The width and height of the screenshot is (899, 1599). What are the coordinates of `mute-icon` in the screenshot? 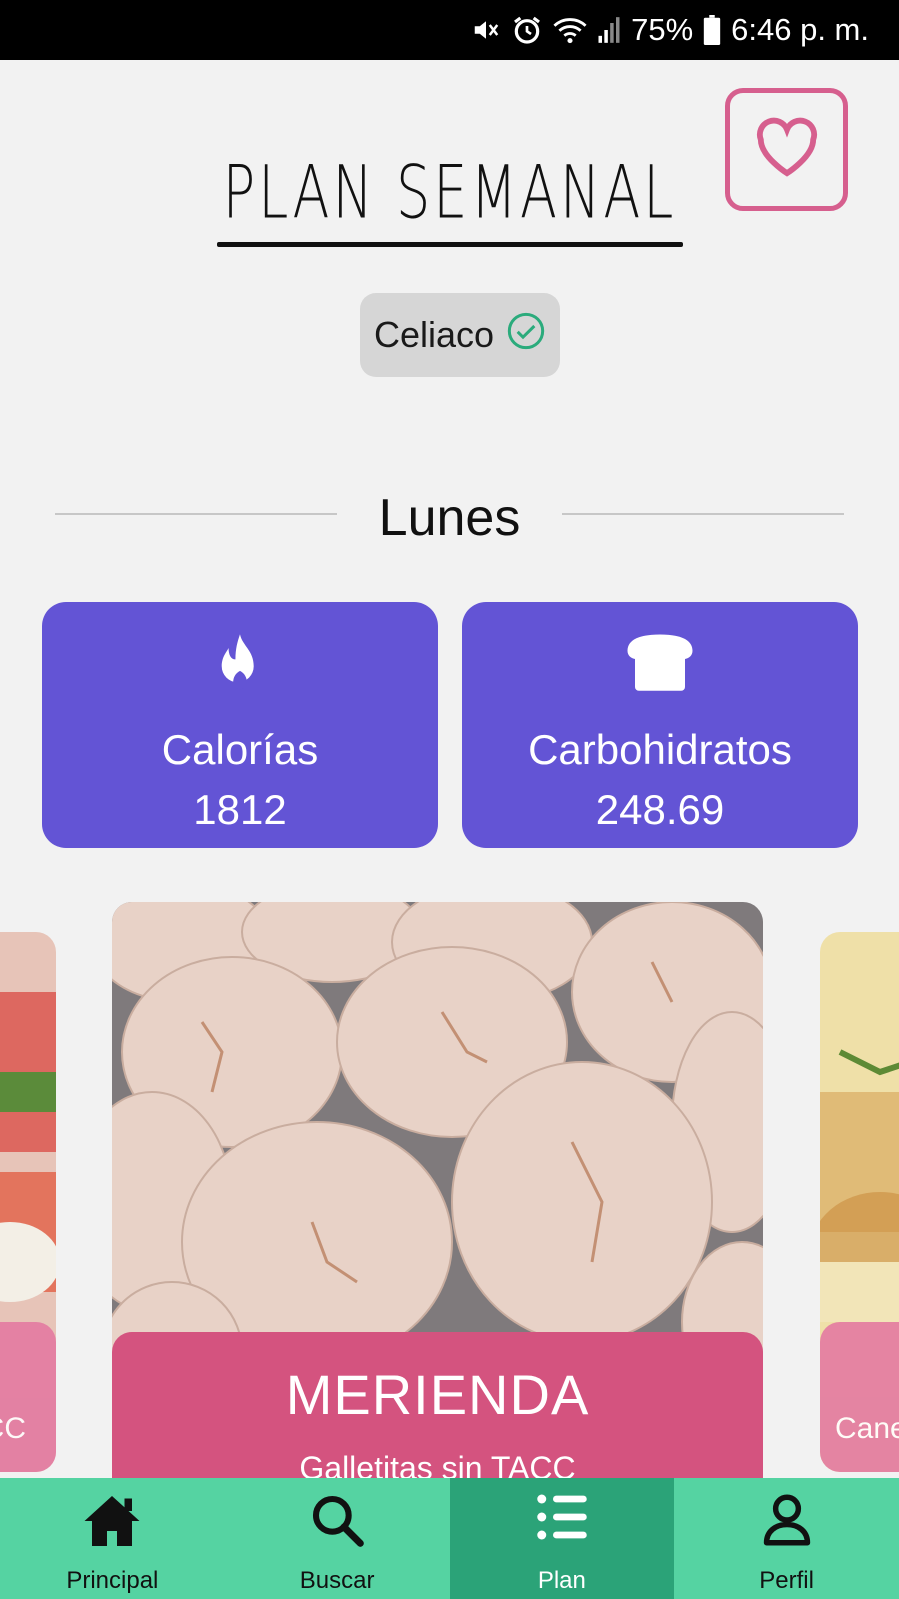 It's located at (486, 30).